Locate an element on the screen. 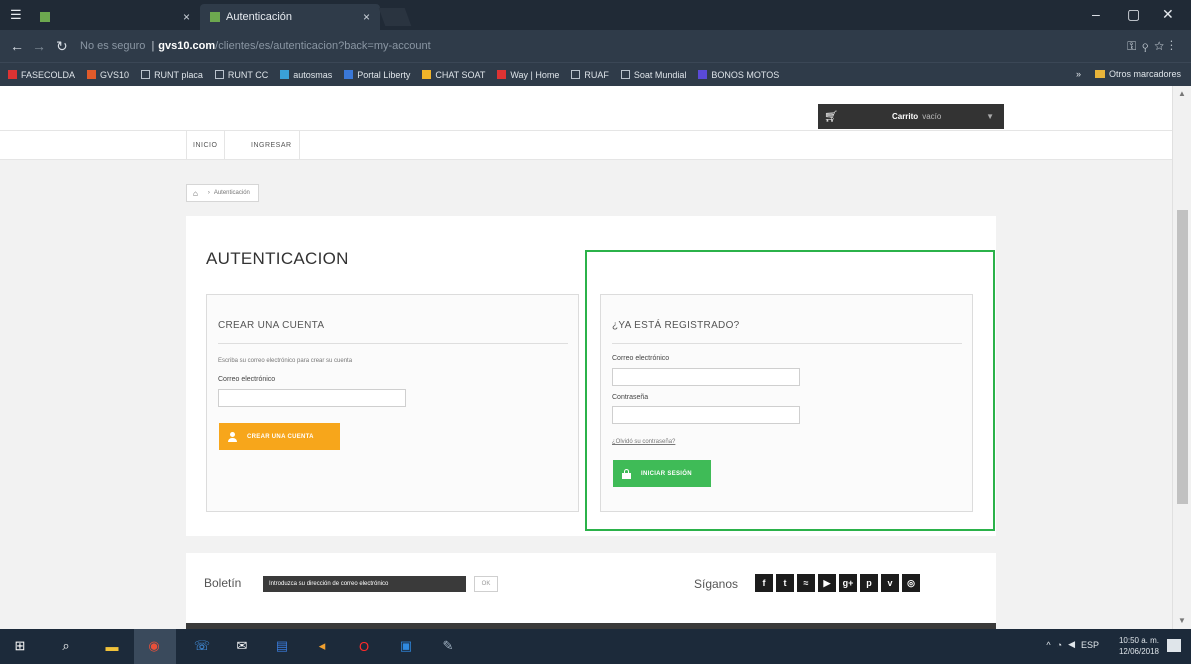 This screenshot has height=664, width=1191. create-email-input is located at coordinates (312, 398).